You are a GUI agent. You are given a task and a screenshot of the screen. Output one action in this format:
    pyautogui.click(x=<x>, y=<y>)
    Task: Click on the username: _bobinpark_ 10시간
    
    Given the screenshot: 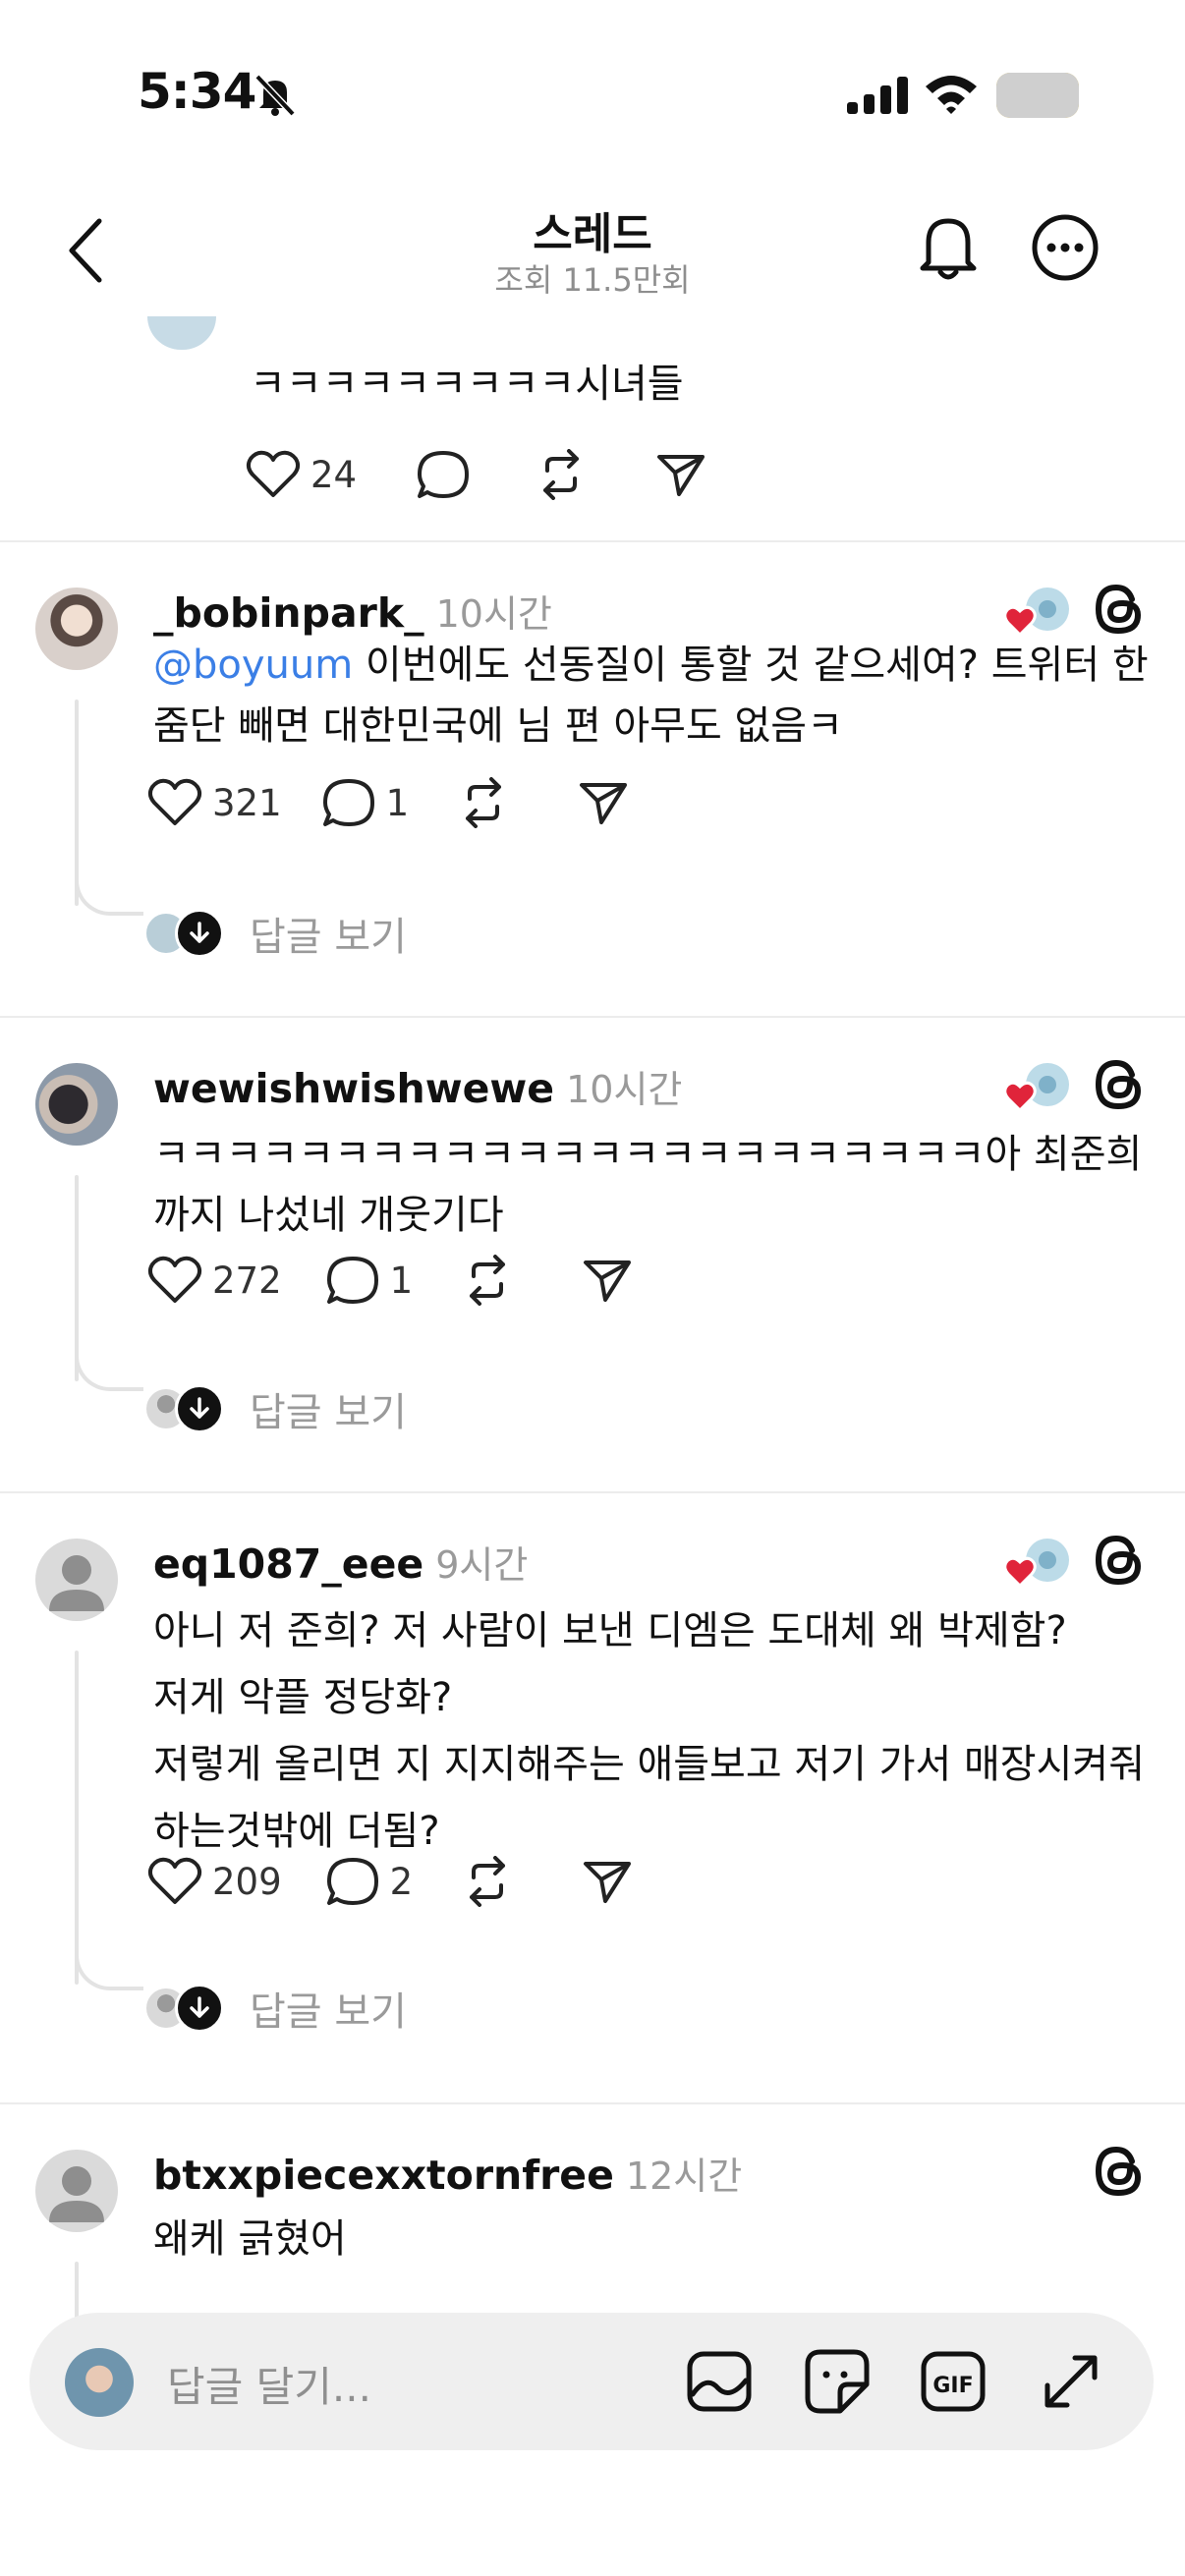 What is the action you would take?
    pyautogui.click(x=352, y=611)
    